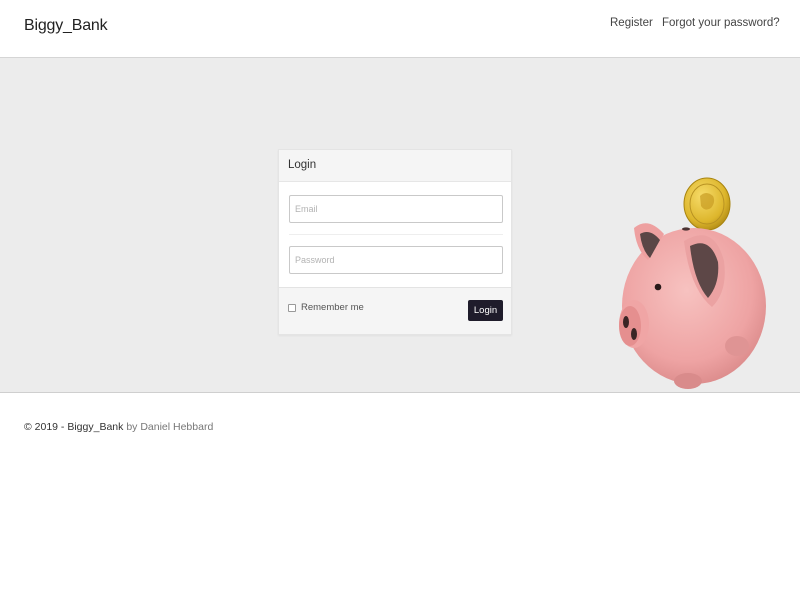  I want to click on remember-me: Remember me, so click(326, 307).